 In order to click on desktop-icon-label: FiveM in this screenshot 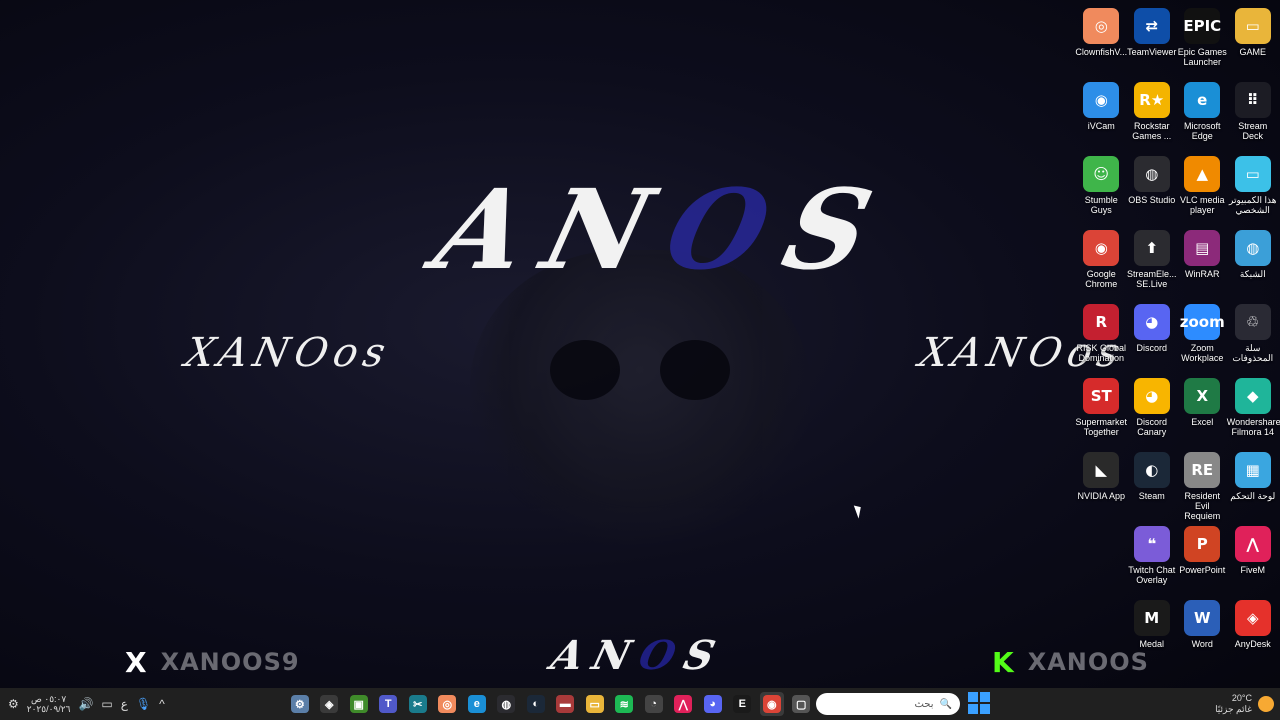, I will do `click(1253, 570)`.